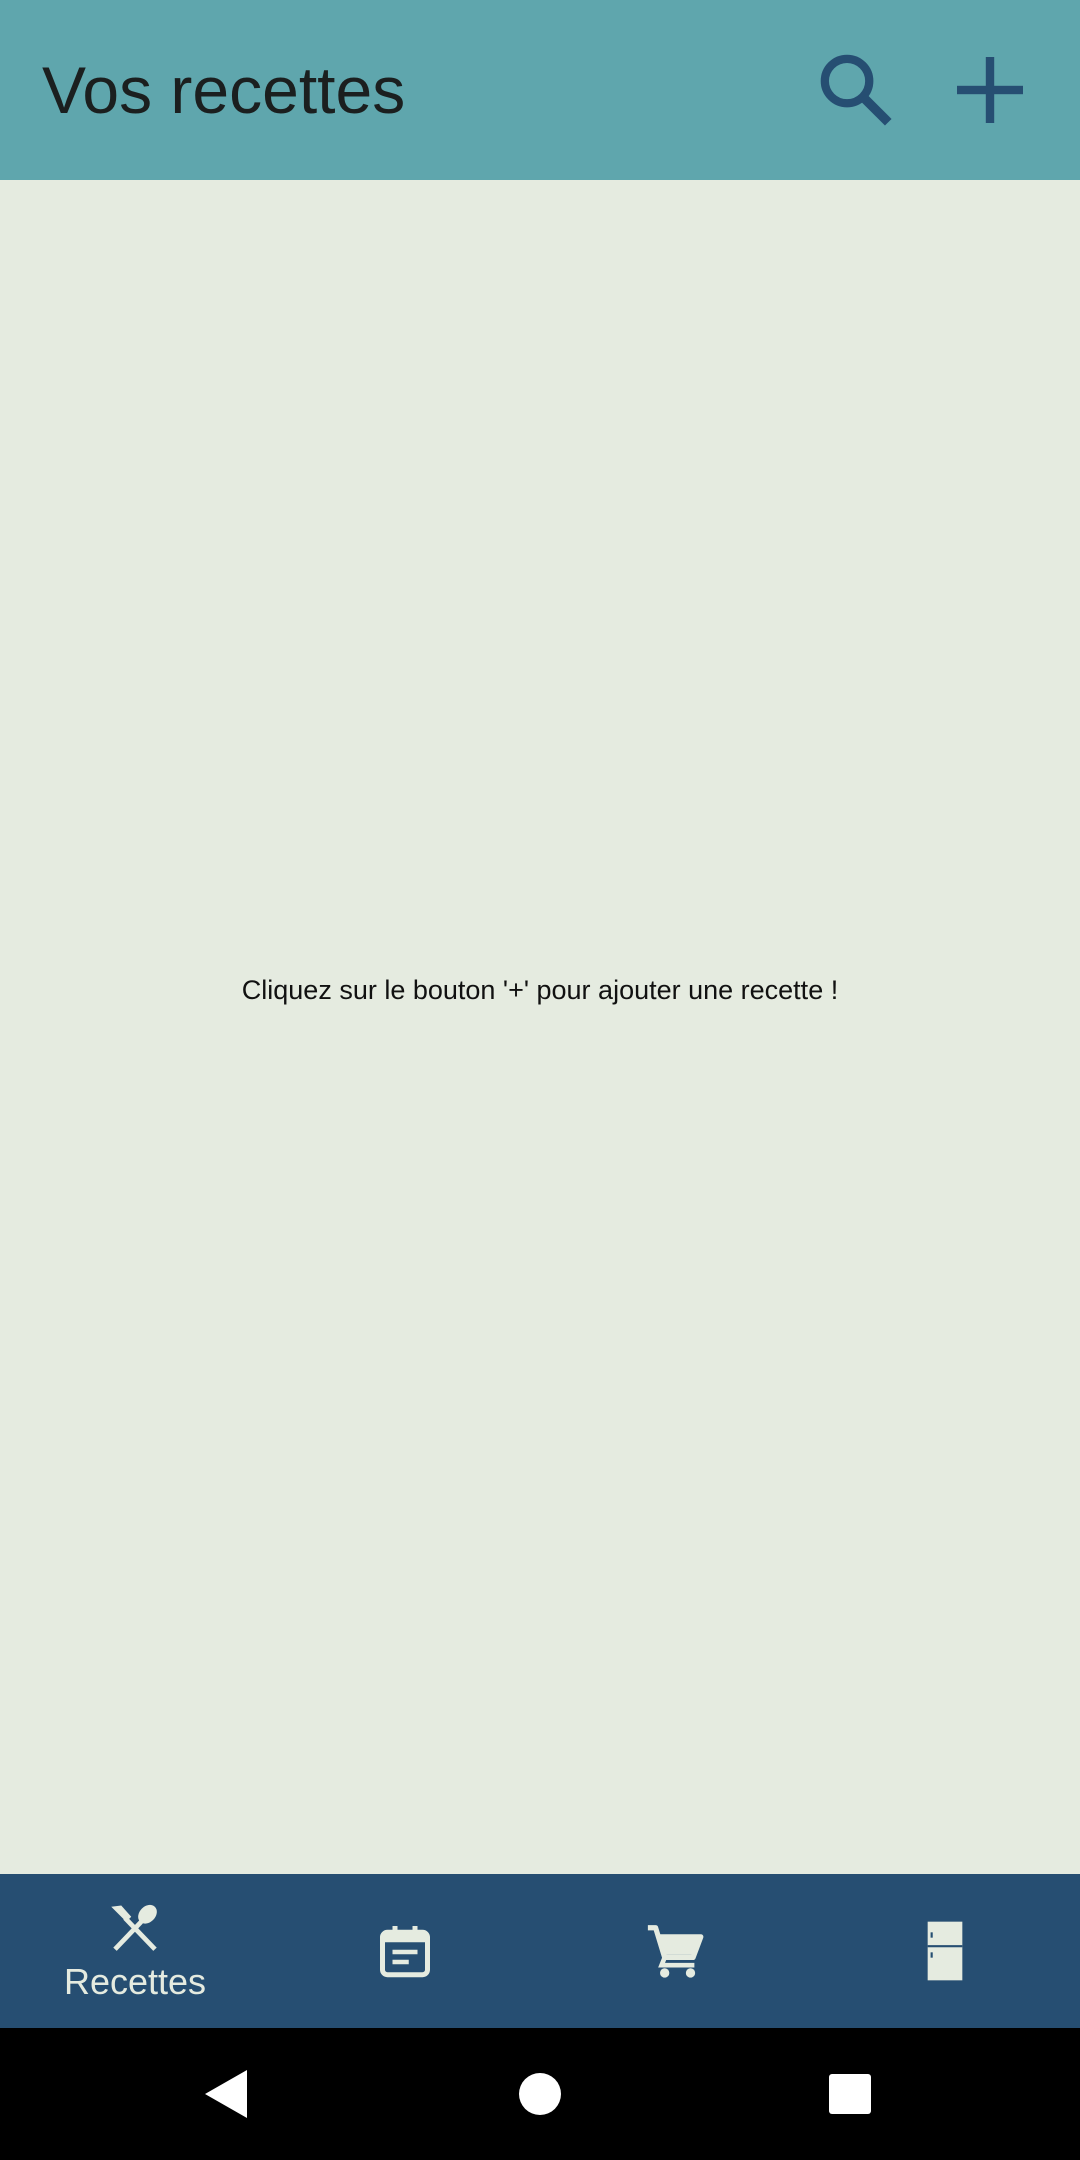  I want to click on home-icon, so click(540, 2094).